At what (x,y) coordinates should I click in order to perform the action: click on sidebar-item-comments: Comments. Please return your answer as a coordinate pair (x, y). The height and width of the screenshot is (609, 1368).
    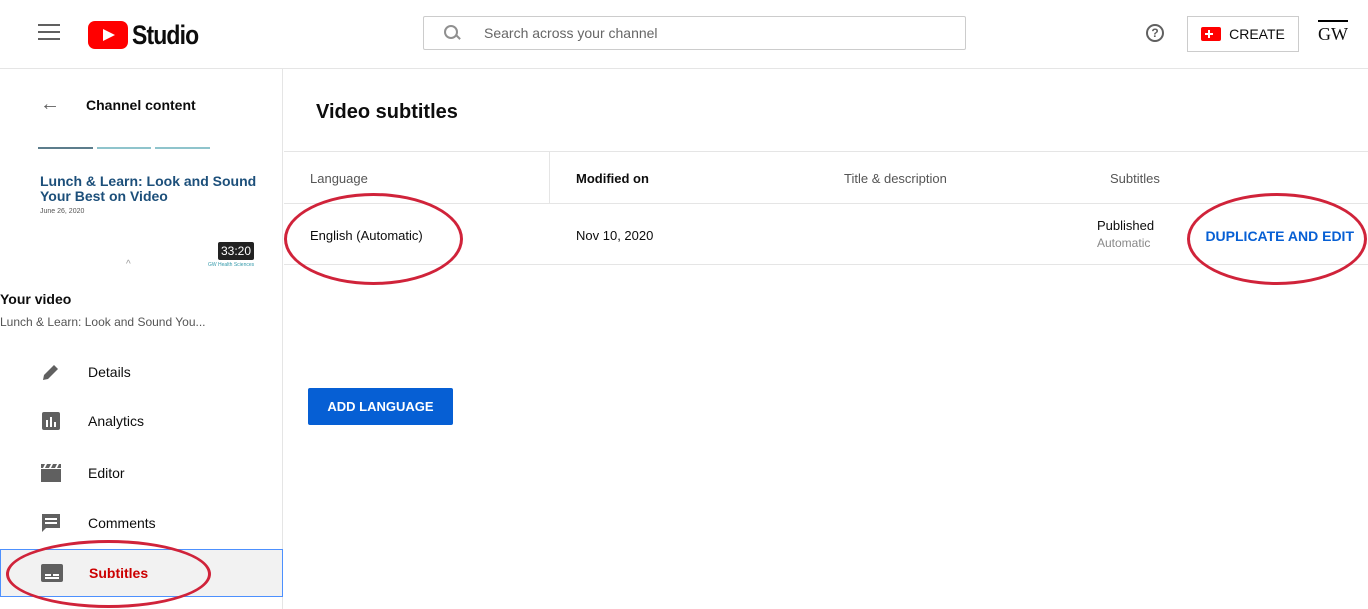
    Looking at the image, I should click on (141, 523).